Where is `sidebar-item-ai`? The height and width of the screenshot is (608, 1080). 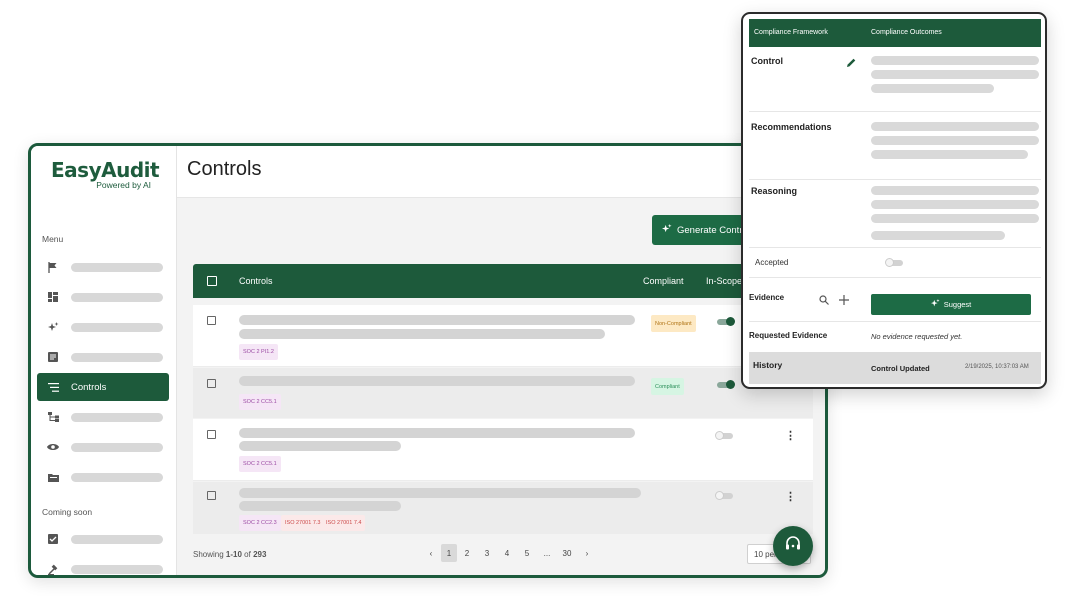 sidebar-item-ai is located at coordinates (103, 327).